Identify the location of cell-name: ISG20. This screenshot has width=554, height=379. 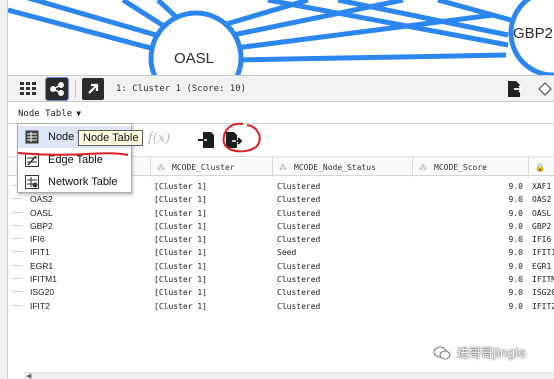
(90, 292).